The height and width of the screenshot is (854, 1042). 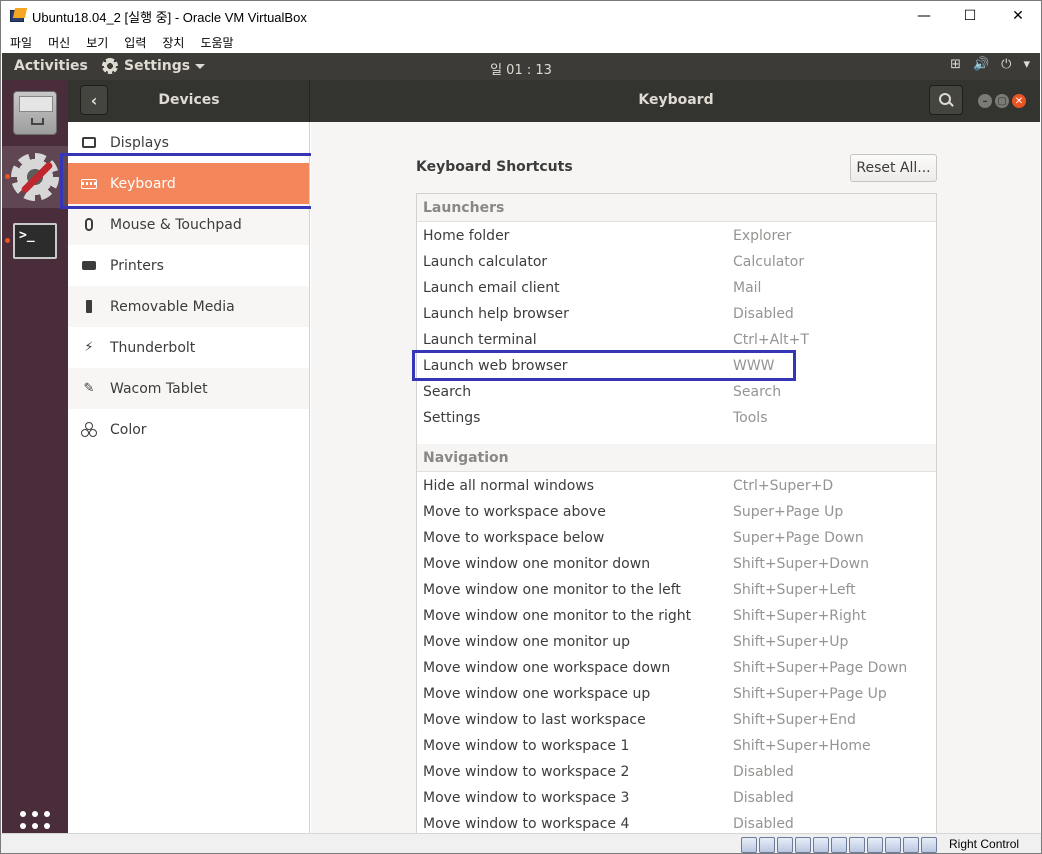 What do you see at coordinates (35, 177) in the screenshot?
I see `dock-settings` at bounding box center [35, 177].